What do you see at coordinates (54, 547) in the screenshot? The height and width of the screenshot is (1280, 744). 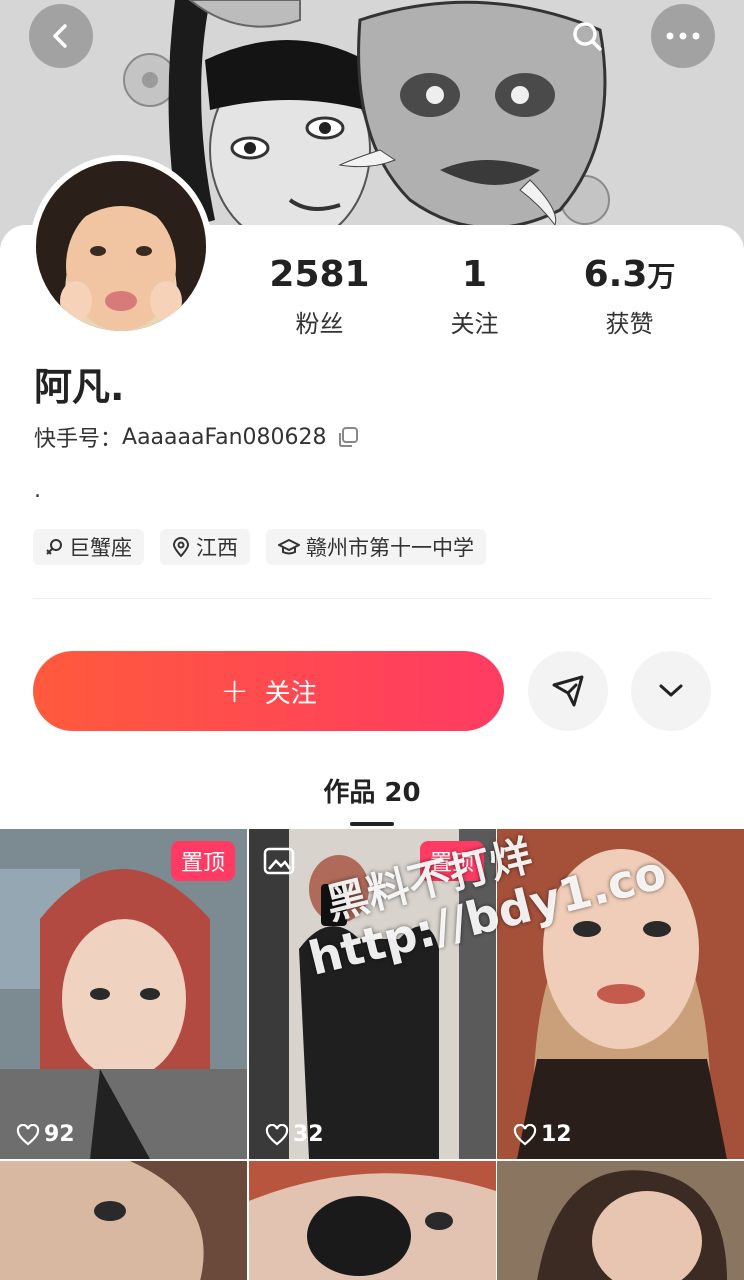 I see `zodiac-icon` at bounding box center [54, 547].